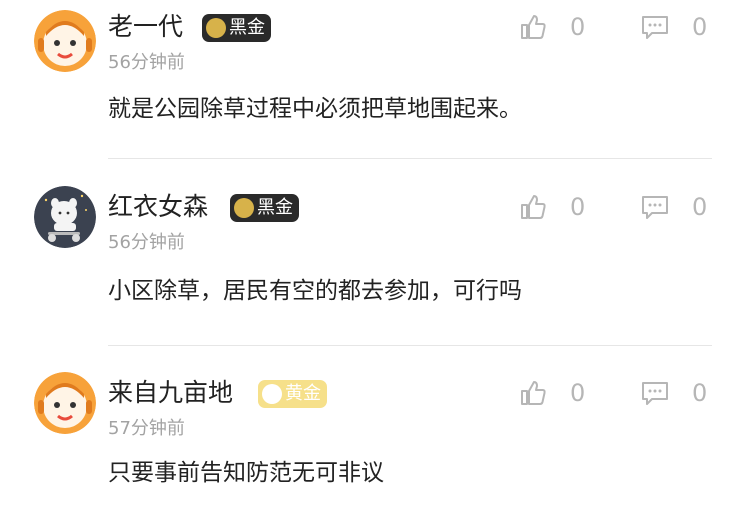  I want to click on divider, so click(410, 158).